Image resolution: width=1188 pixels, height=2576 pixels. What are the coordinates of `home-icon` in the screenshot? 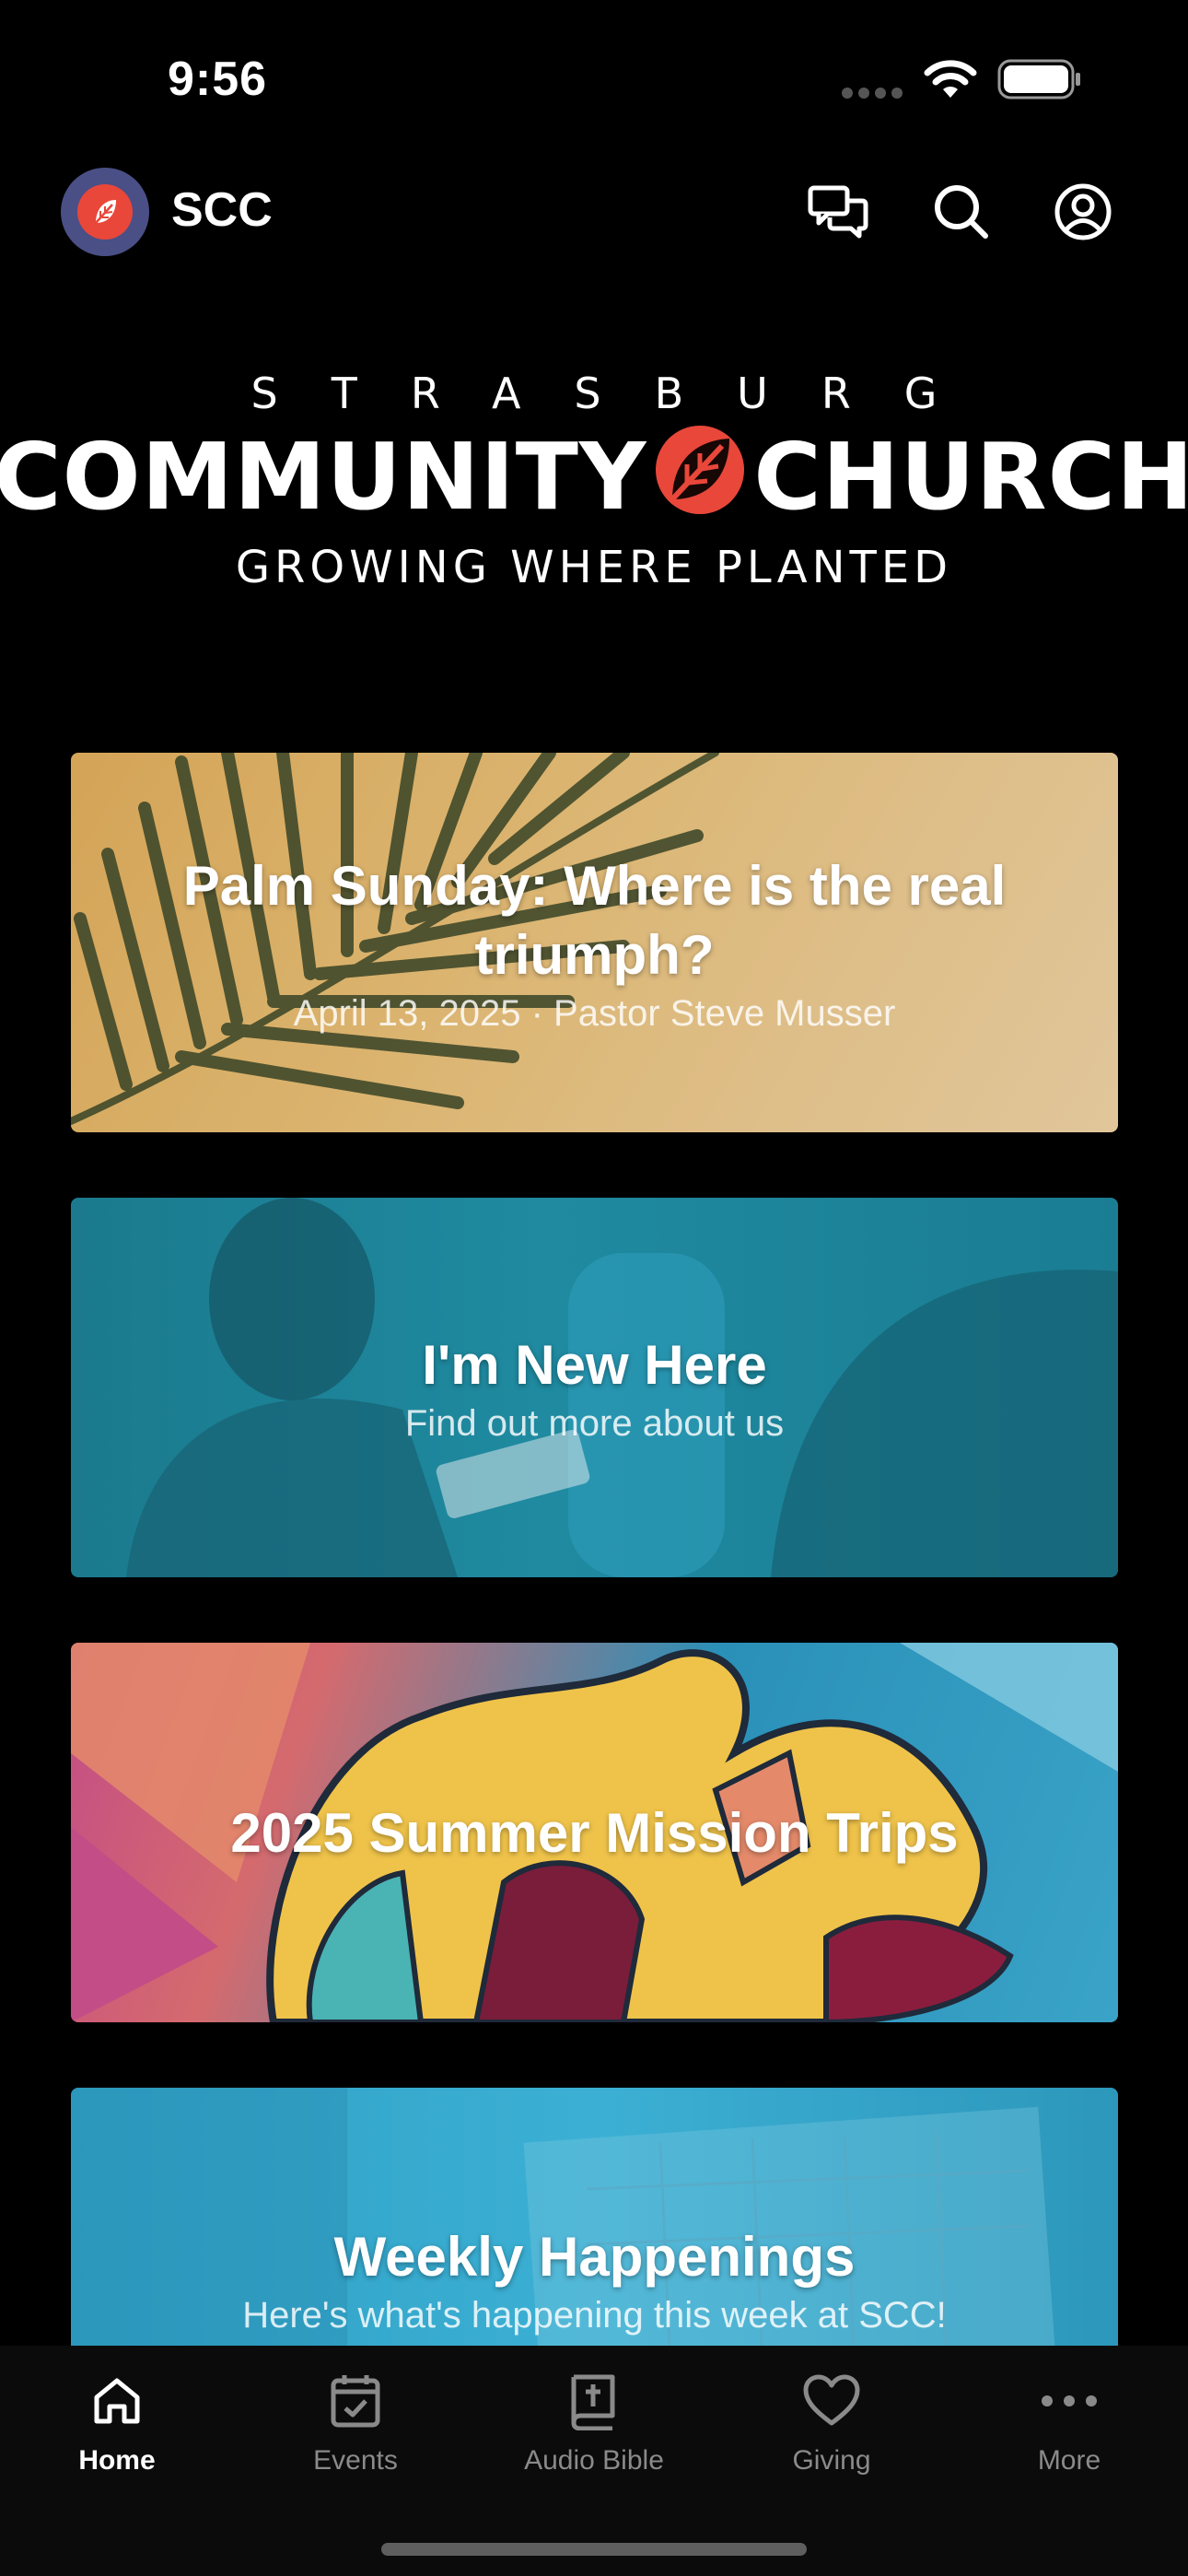 It's located at (117, 2401).